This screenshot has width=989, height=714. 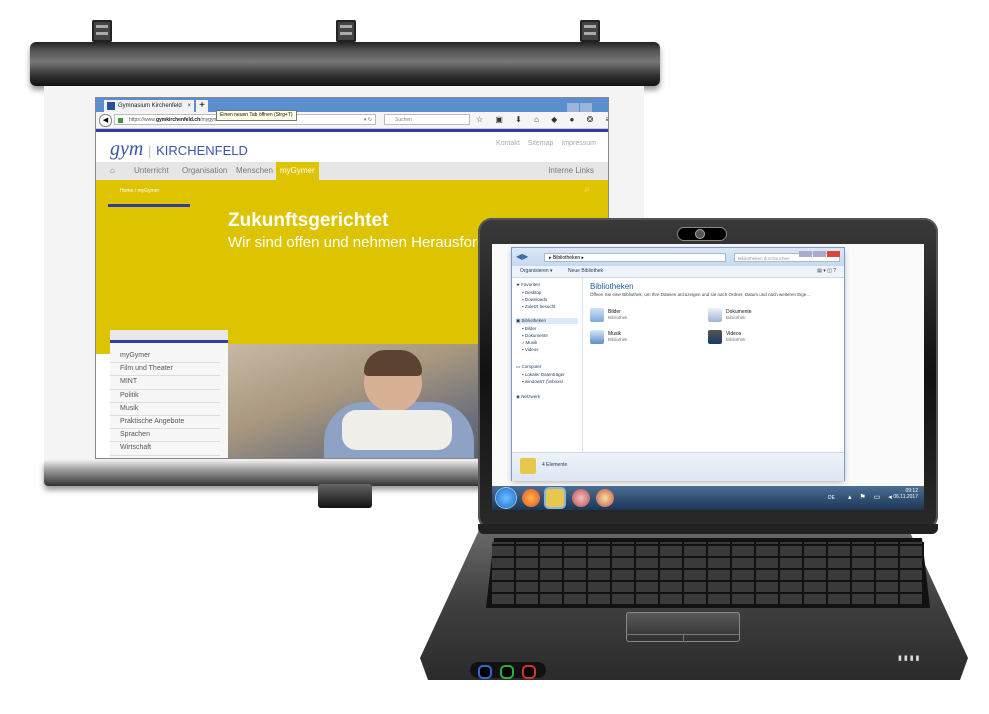 What do you see at coordinates (635, 257) in the screenshot?
I see `address-bar: ▸ Bibliotheken ▸` at bounding box center [635, 257].